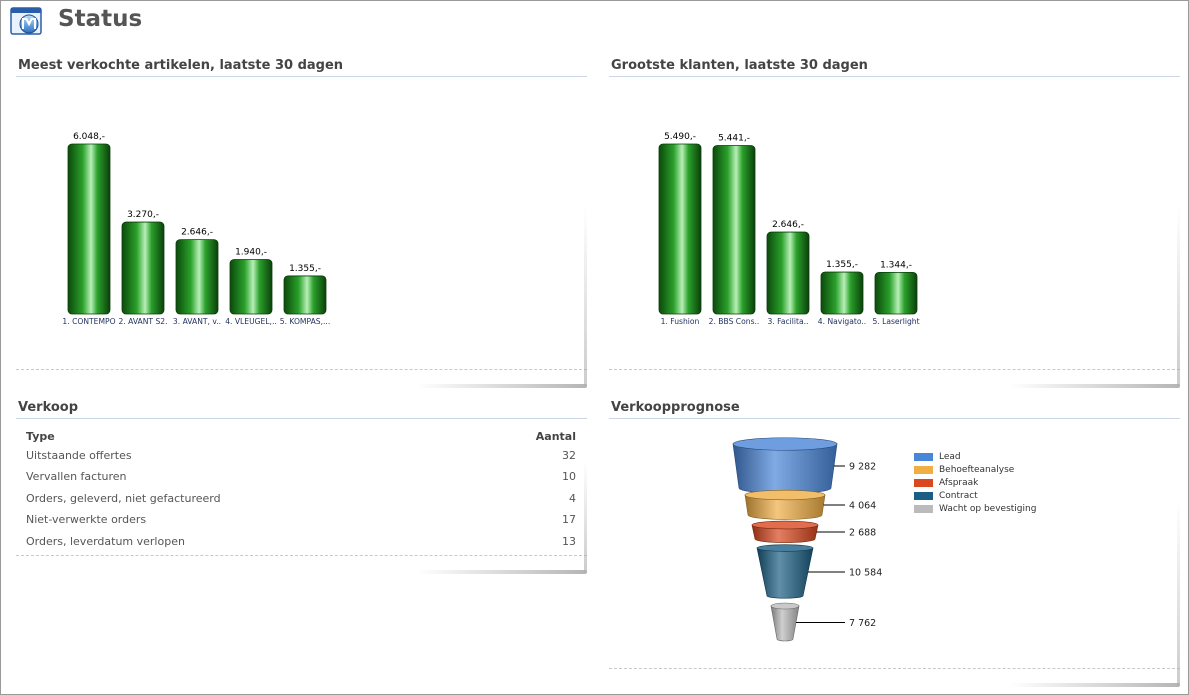 The height and width of the screenshot is (695, 1189). I want to click on customers-value-label: 2.646,-, so click(788, 225).